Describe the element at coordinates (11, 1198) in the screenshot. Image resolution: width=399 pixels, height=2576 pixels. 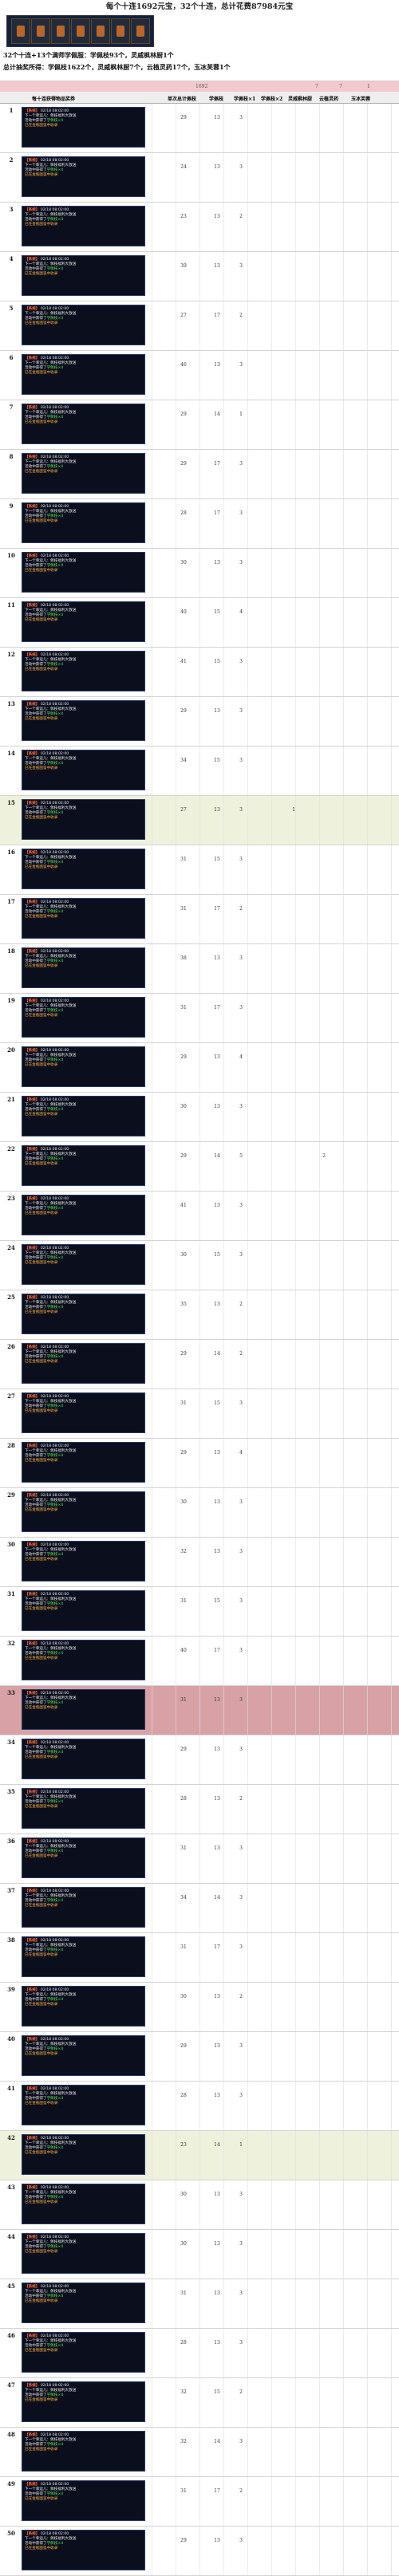
I see `row-number: 23` at that location.